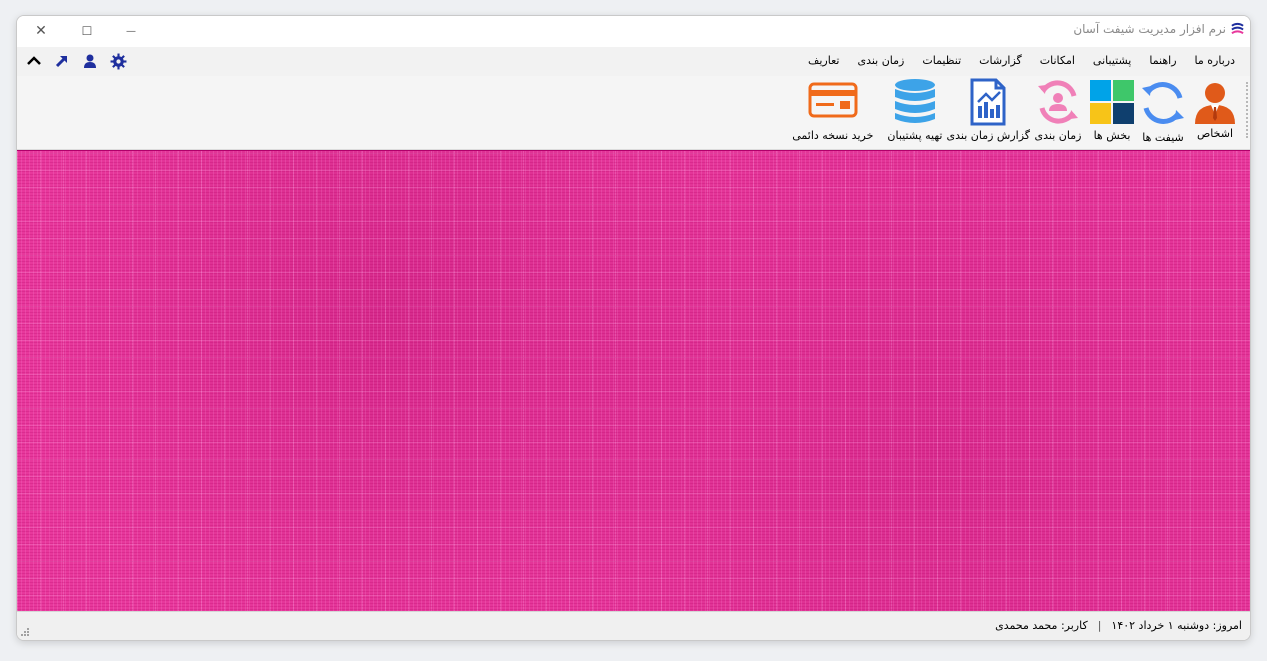 Image resolution: width=1267 pixels, height=661 pixels. What do you see at coordinates (1162, 60) in the screenshot?
I see `menu-help: راهنما` at bounding box center [1162, 60].